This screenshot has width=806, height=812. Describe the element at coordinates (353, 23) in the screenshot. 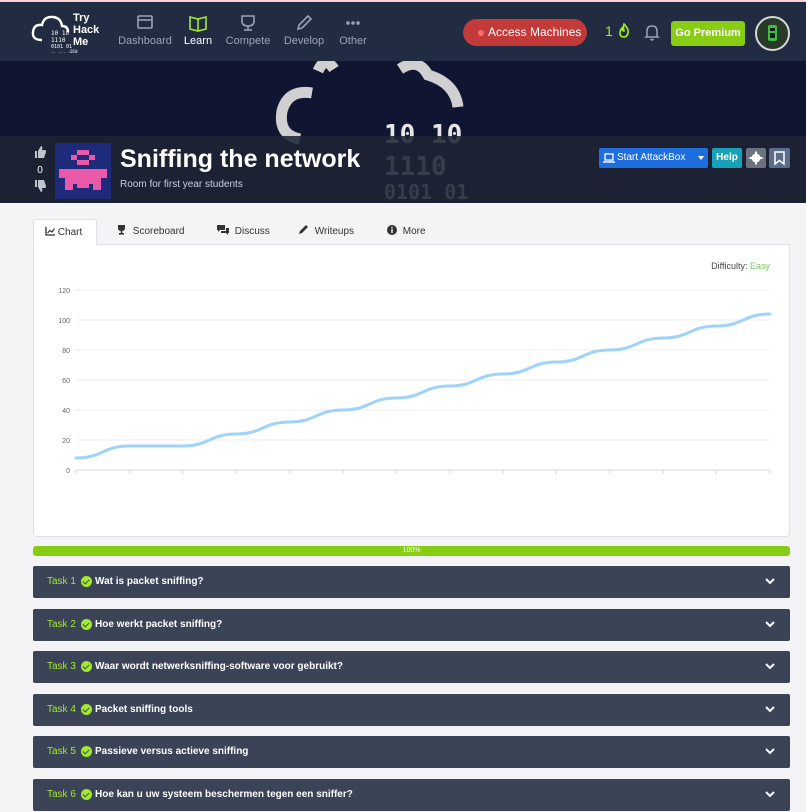

I see `more-icon` at that location.